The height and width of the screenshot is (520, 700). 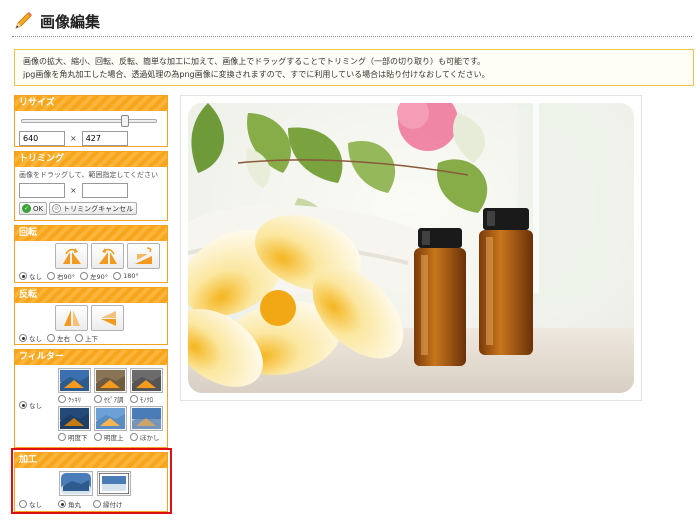 What do you see at coordinates (104, 138) in the screenshot?
I see `resize-height-input` at bounding box center [104, 138].